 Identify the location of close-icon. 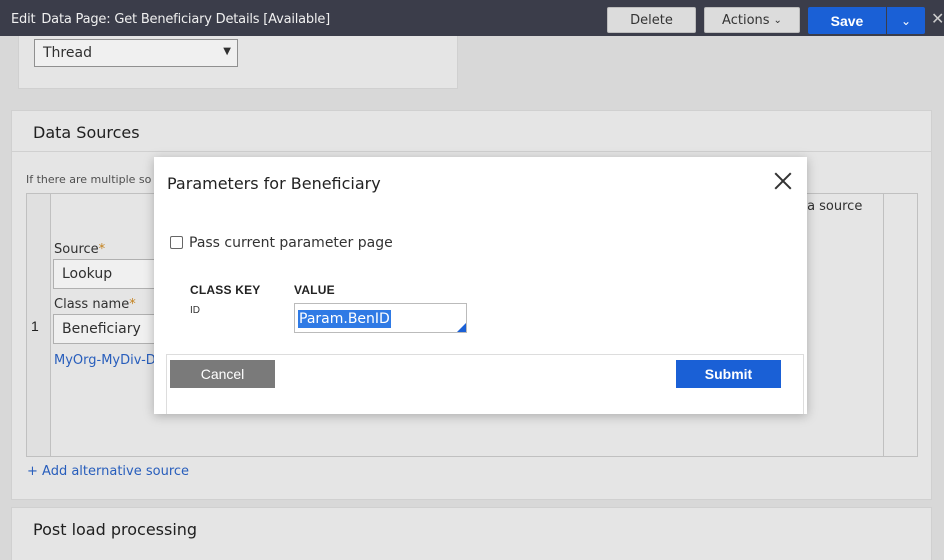
(783, 181).